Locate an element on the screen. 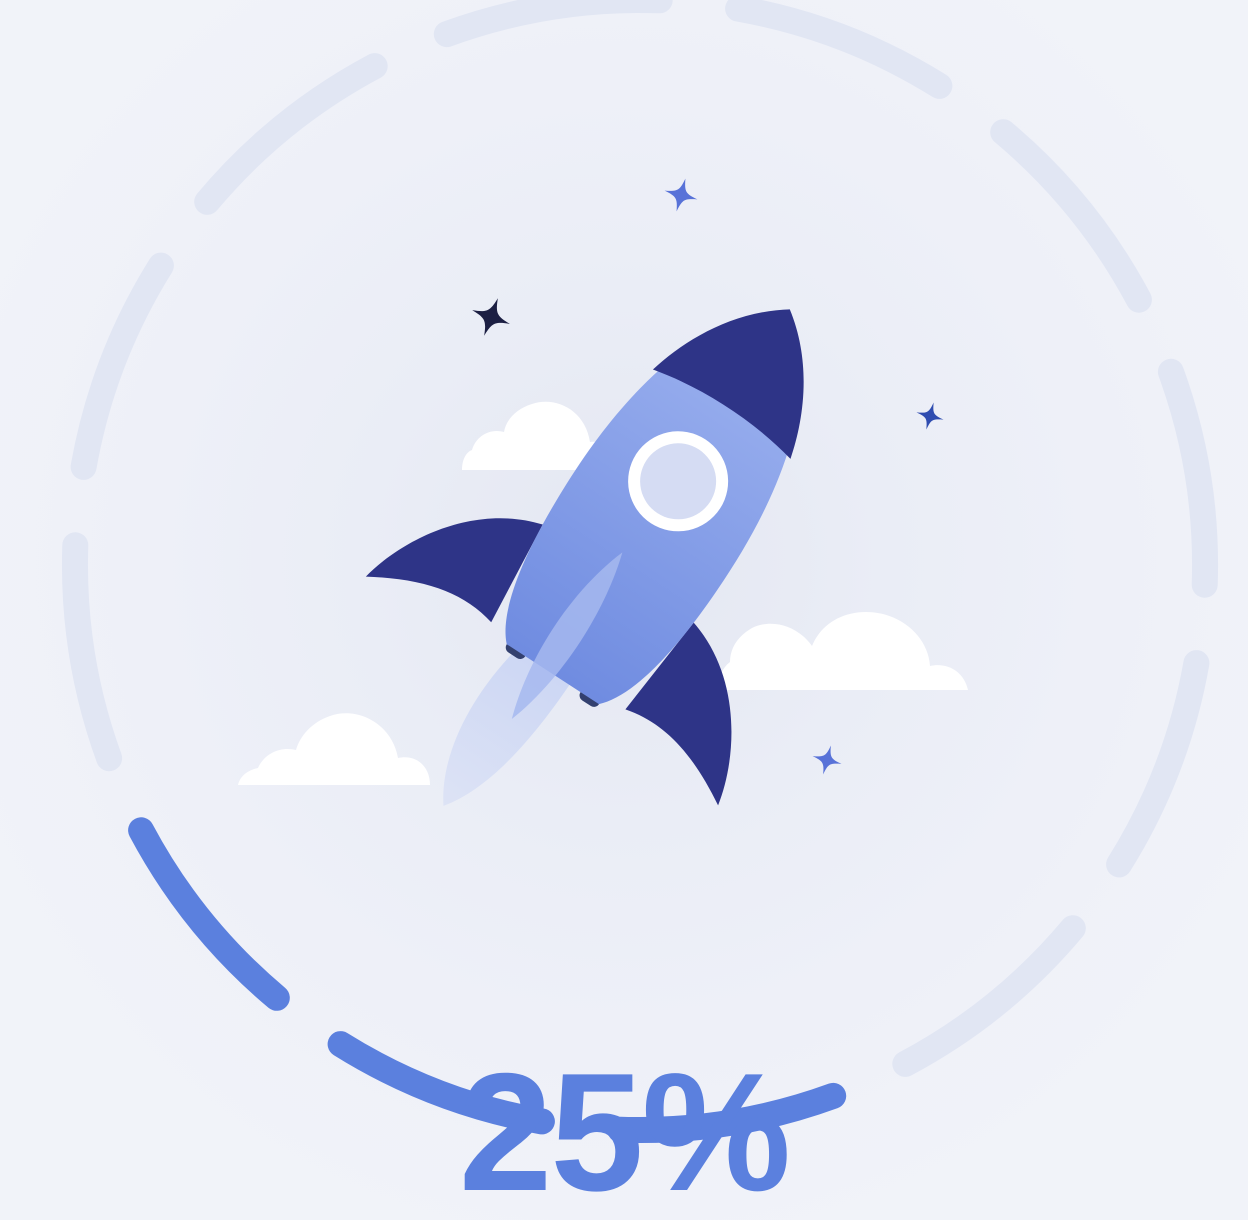  rocket-icon is located at coordinates (584, 557).